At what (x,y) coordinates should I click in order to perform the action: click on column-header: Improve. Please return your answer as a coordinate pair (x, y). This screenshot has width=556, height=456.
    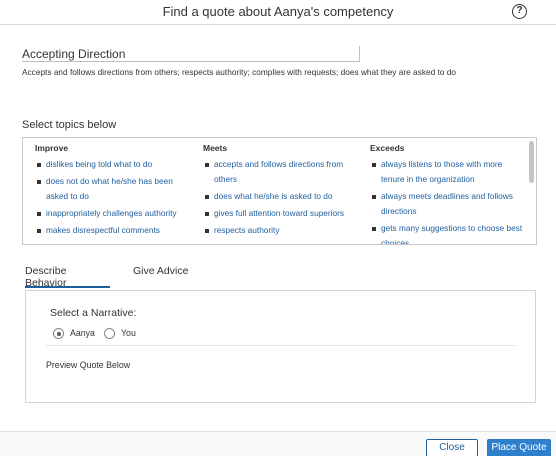
    Looking at the image, I should click on (52, 148).